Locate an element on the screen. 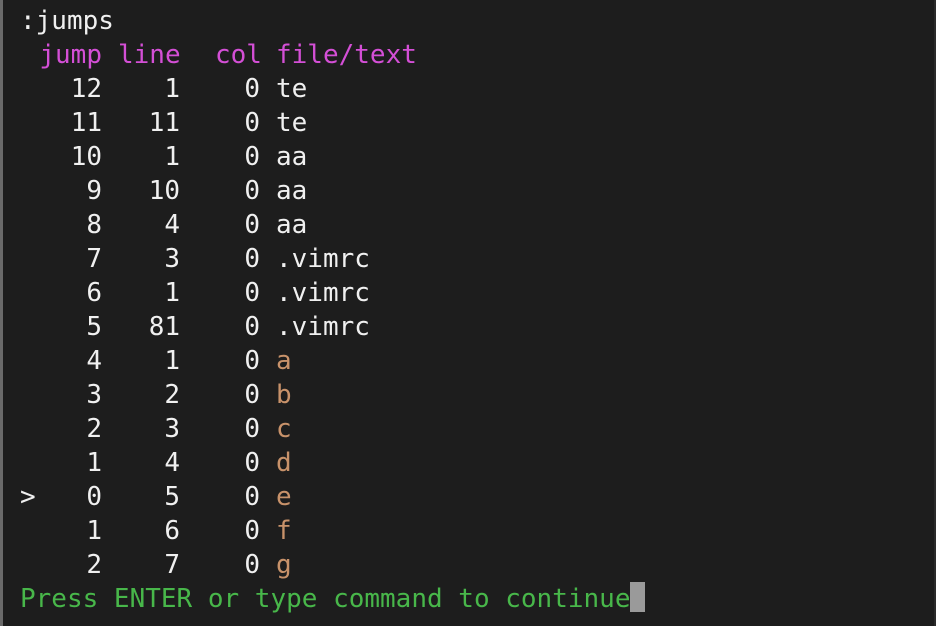  line-number: 2 is located at coordinates (172, 395).